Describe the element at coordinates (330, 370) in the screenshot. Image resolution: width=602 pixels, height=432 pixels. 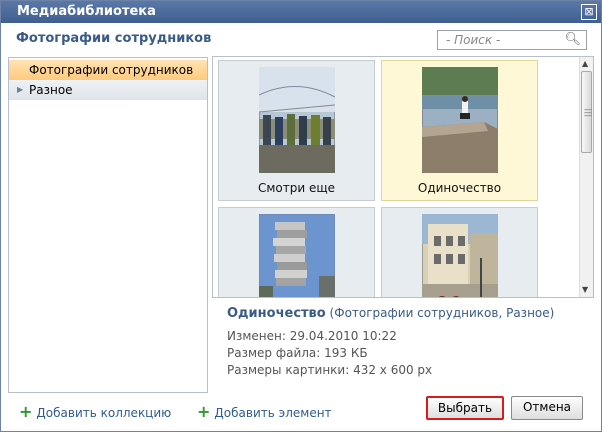
I see `image-dimensions: Размеры картинки: 432 x 600 px` at that location.